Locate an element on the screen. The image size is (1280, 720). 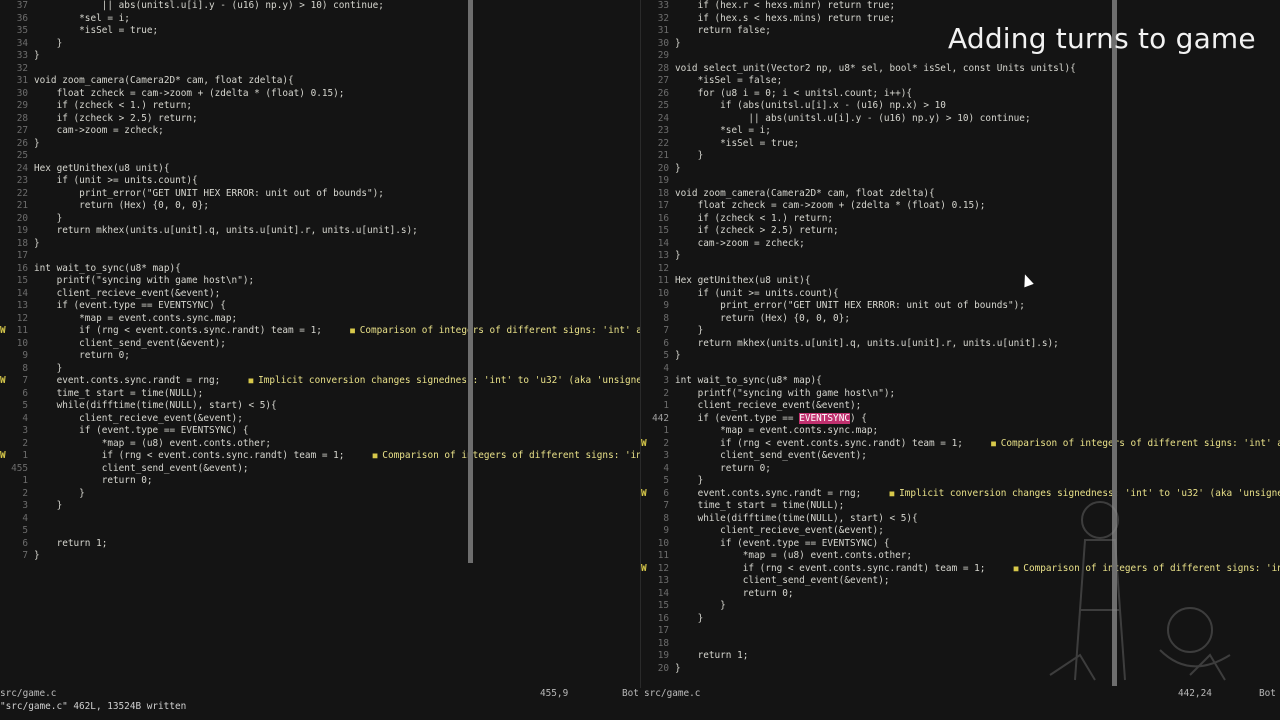
code-line: 10 client_send_event(&event); is located at coordinates (320, 344).